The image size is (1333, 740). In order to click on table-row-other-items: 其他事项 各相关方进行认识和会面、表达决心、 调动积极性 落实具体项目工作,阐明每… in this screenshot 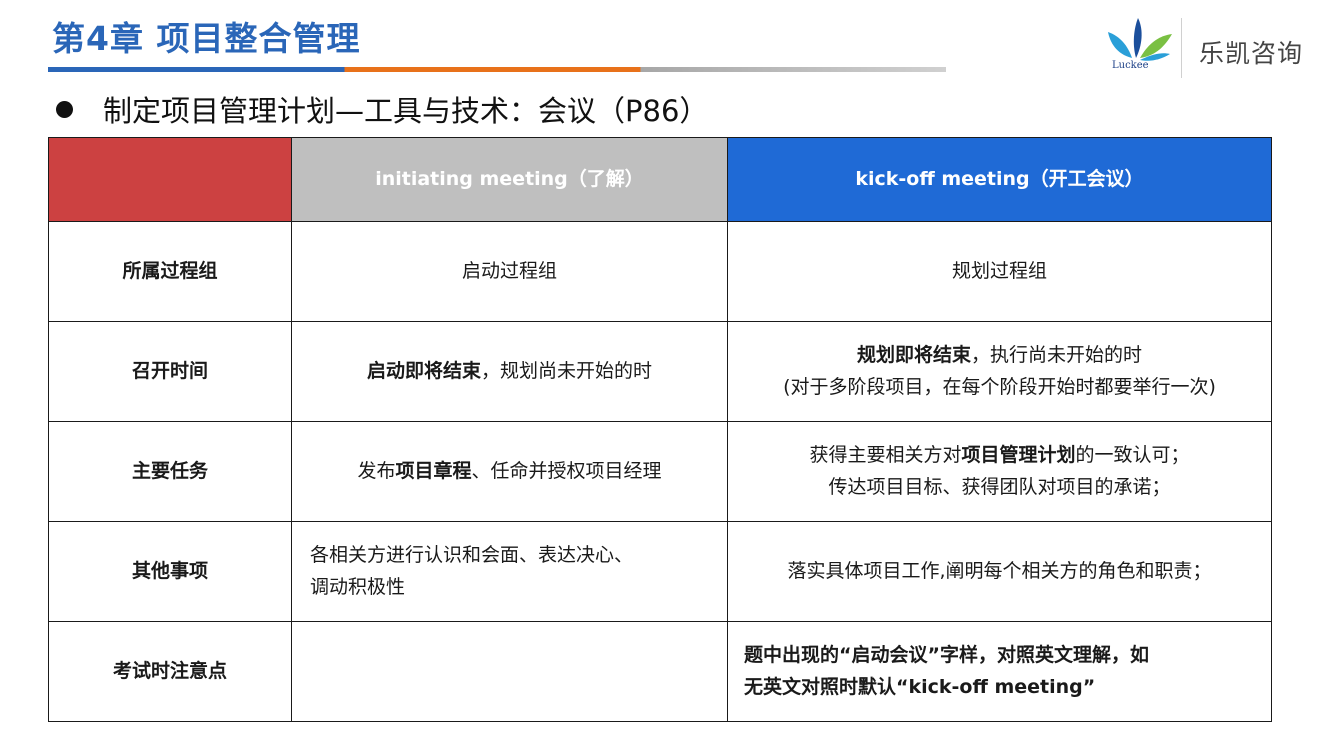, I will do `click(660, 571)`.